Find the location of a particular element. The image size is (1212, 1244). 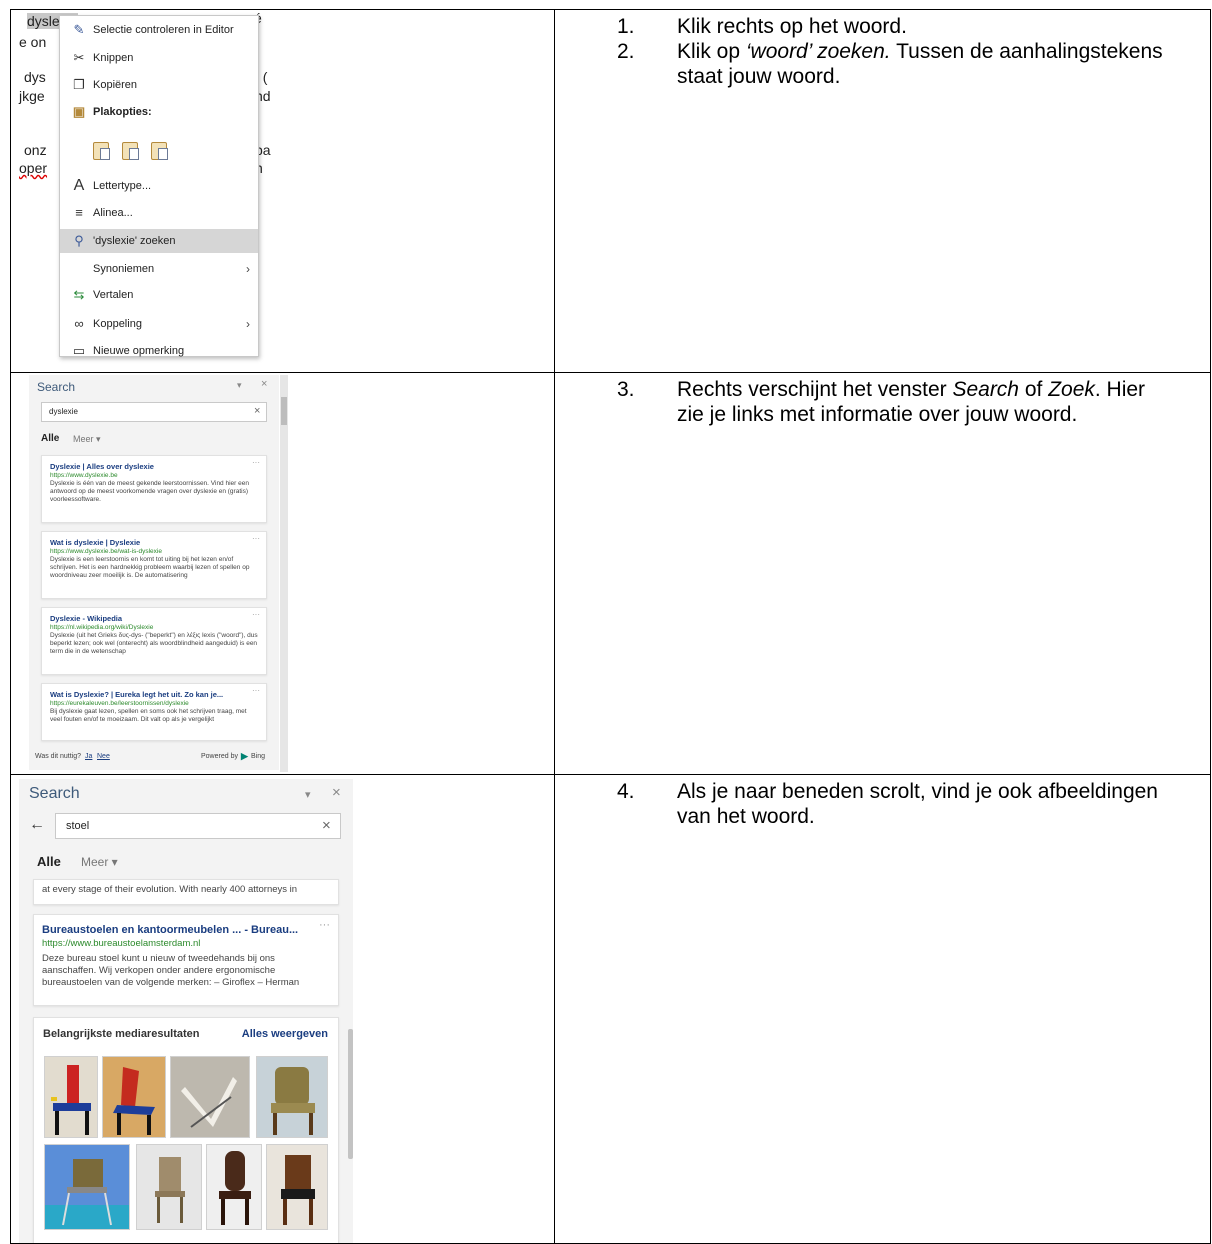

step-number: 1. is located at coordinates (626, 26).